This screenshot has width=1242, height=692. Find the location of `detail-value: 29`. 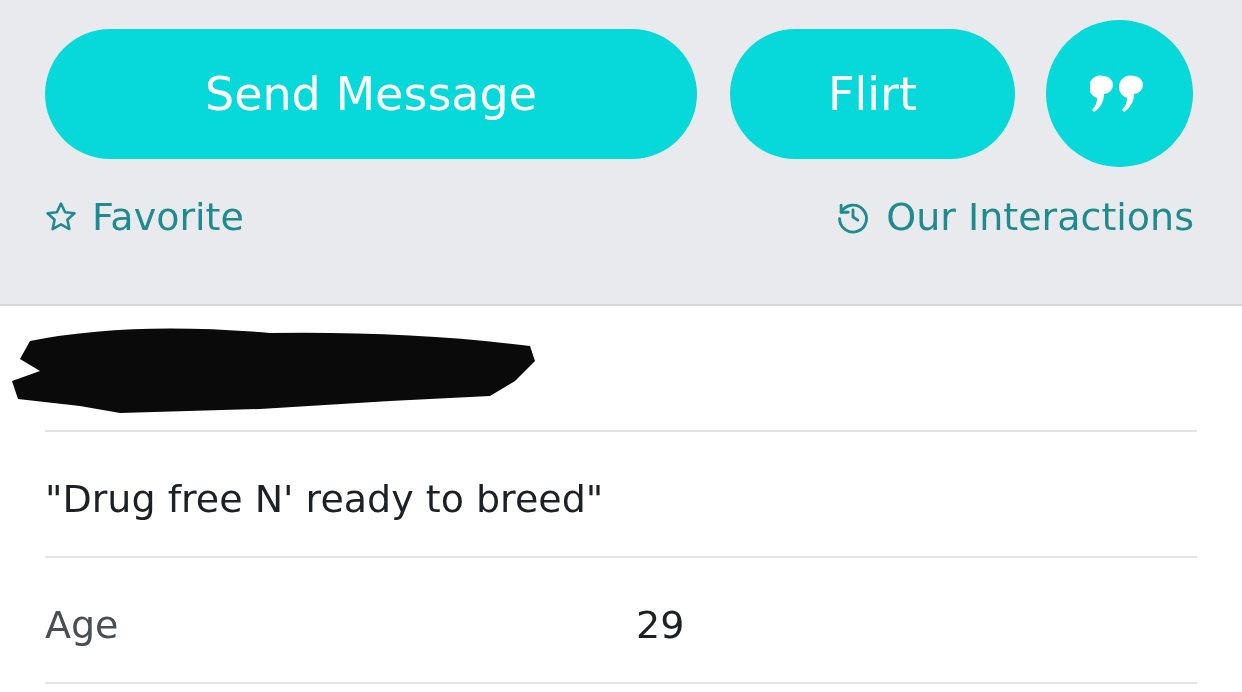

detail-value: 29 is located at coordinates (660, 624).